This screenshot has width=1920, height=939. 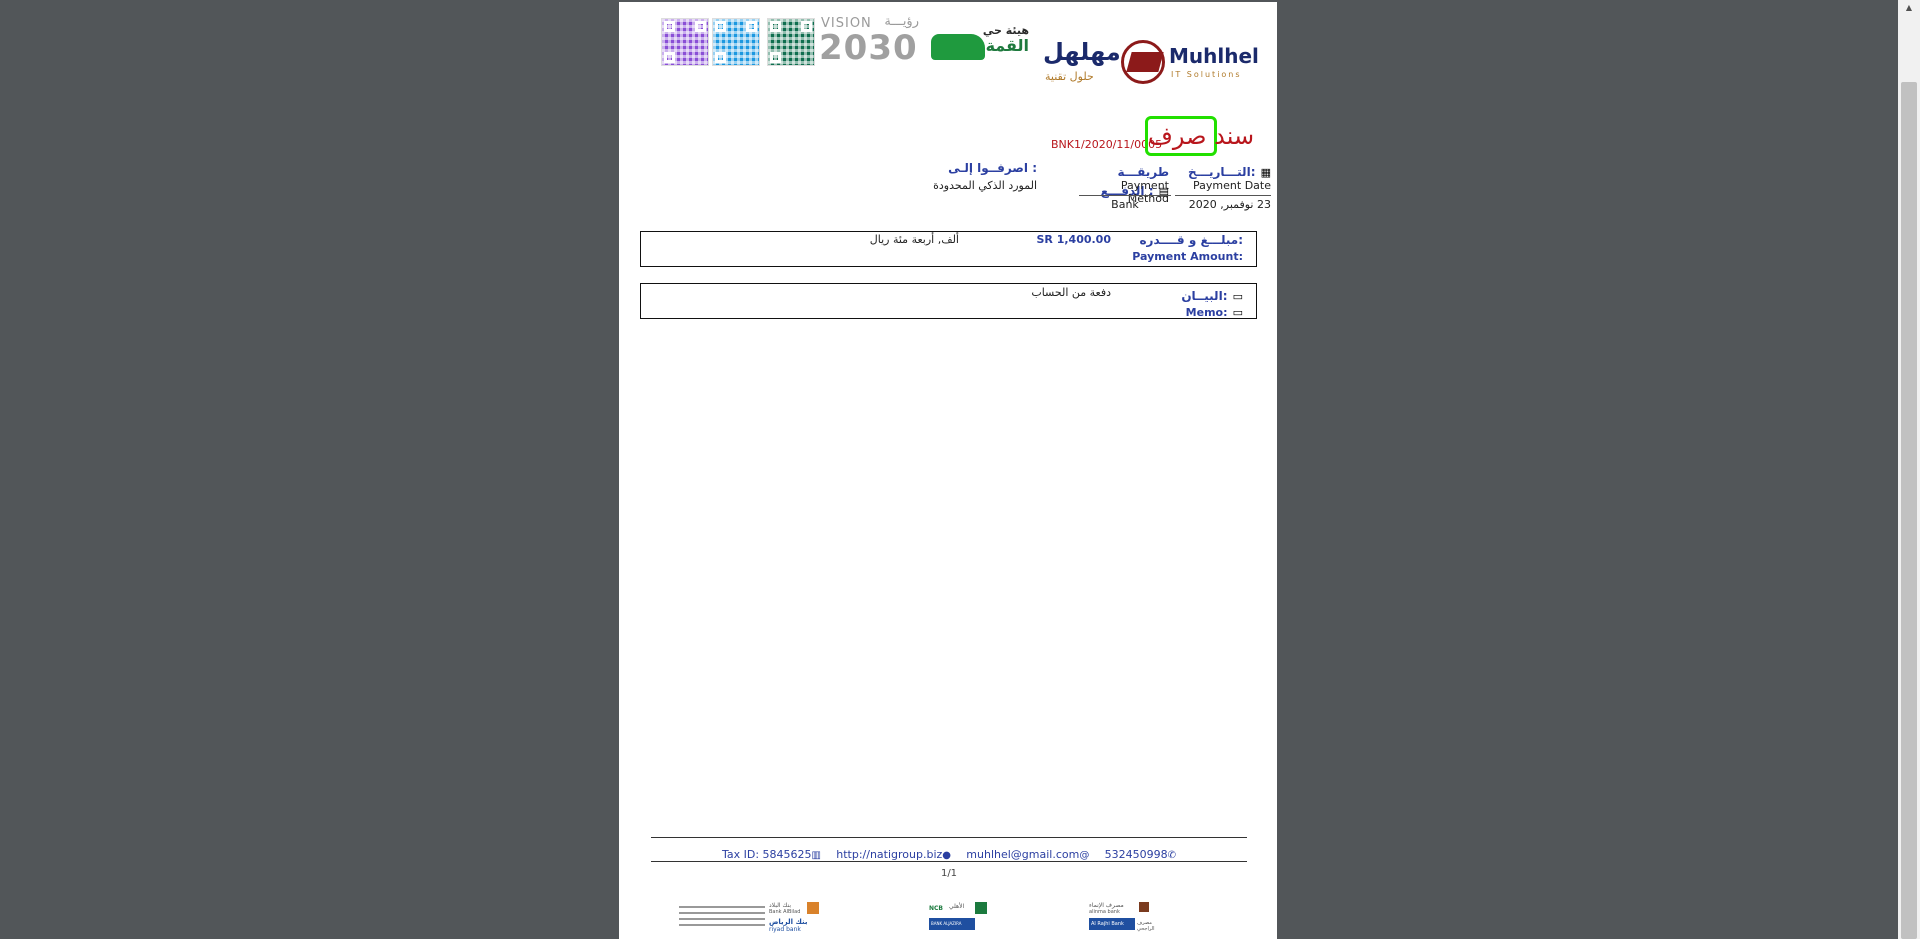 I want to click on vertical-scrollbar: ▲, so click(x=1909, y=469).